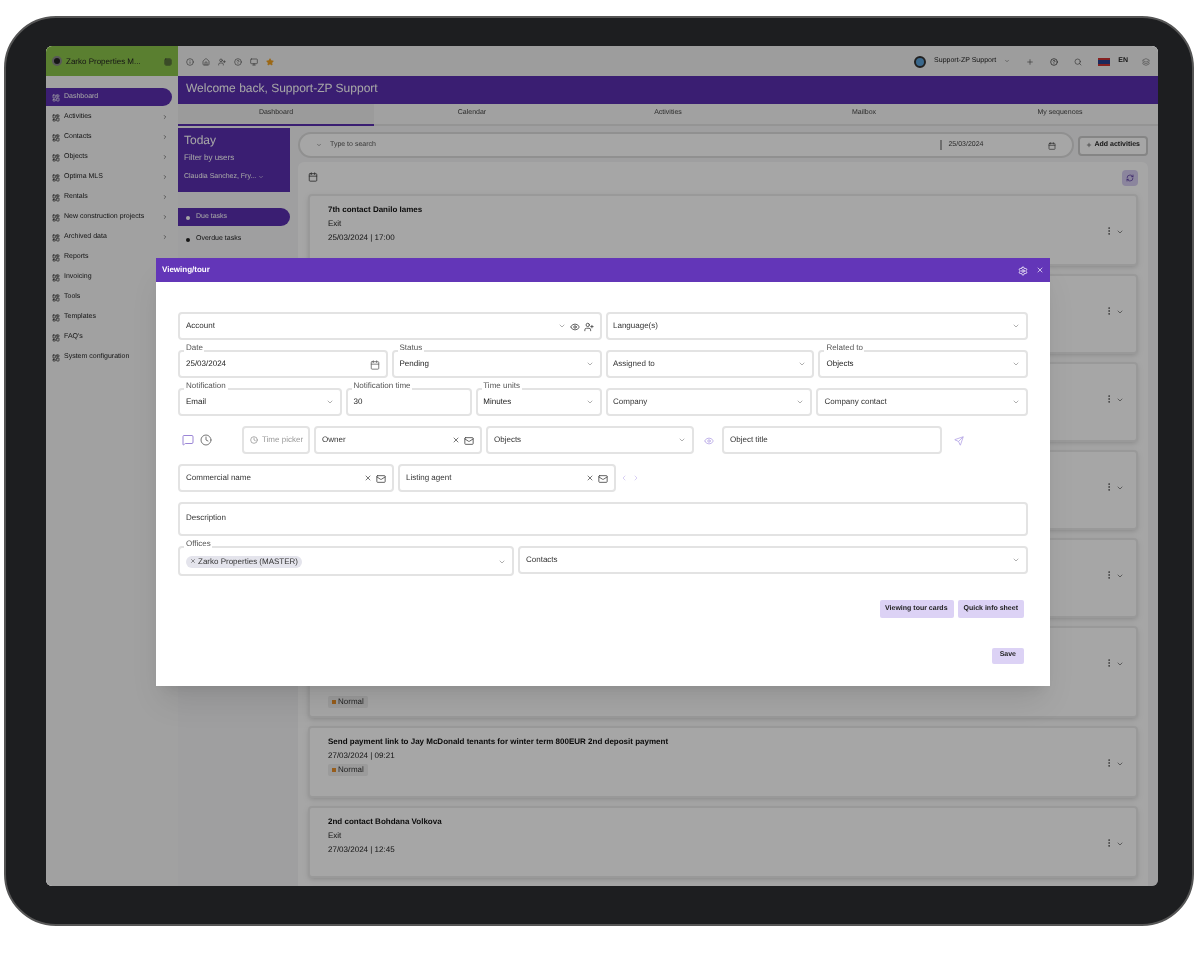  I want to click on person-icon, so click(222, 61).